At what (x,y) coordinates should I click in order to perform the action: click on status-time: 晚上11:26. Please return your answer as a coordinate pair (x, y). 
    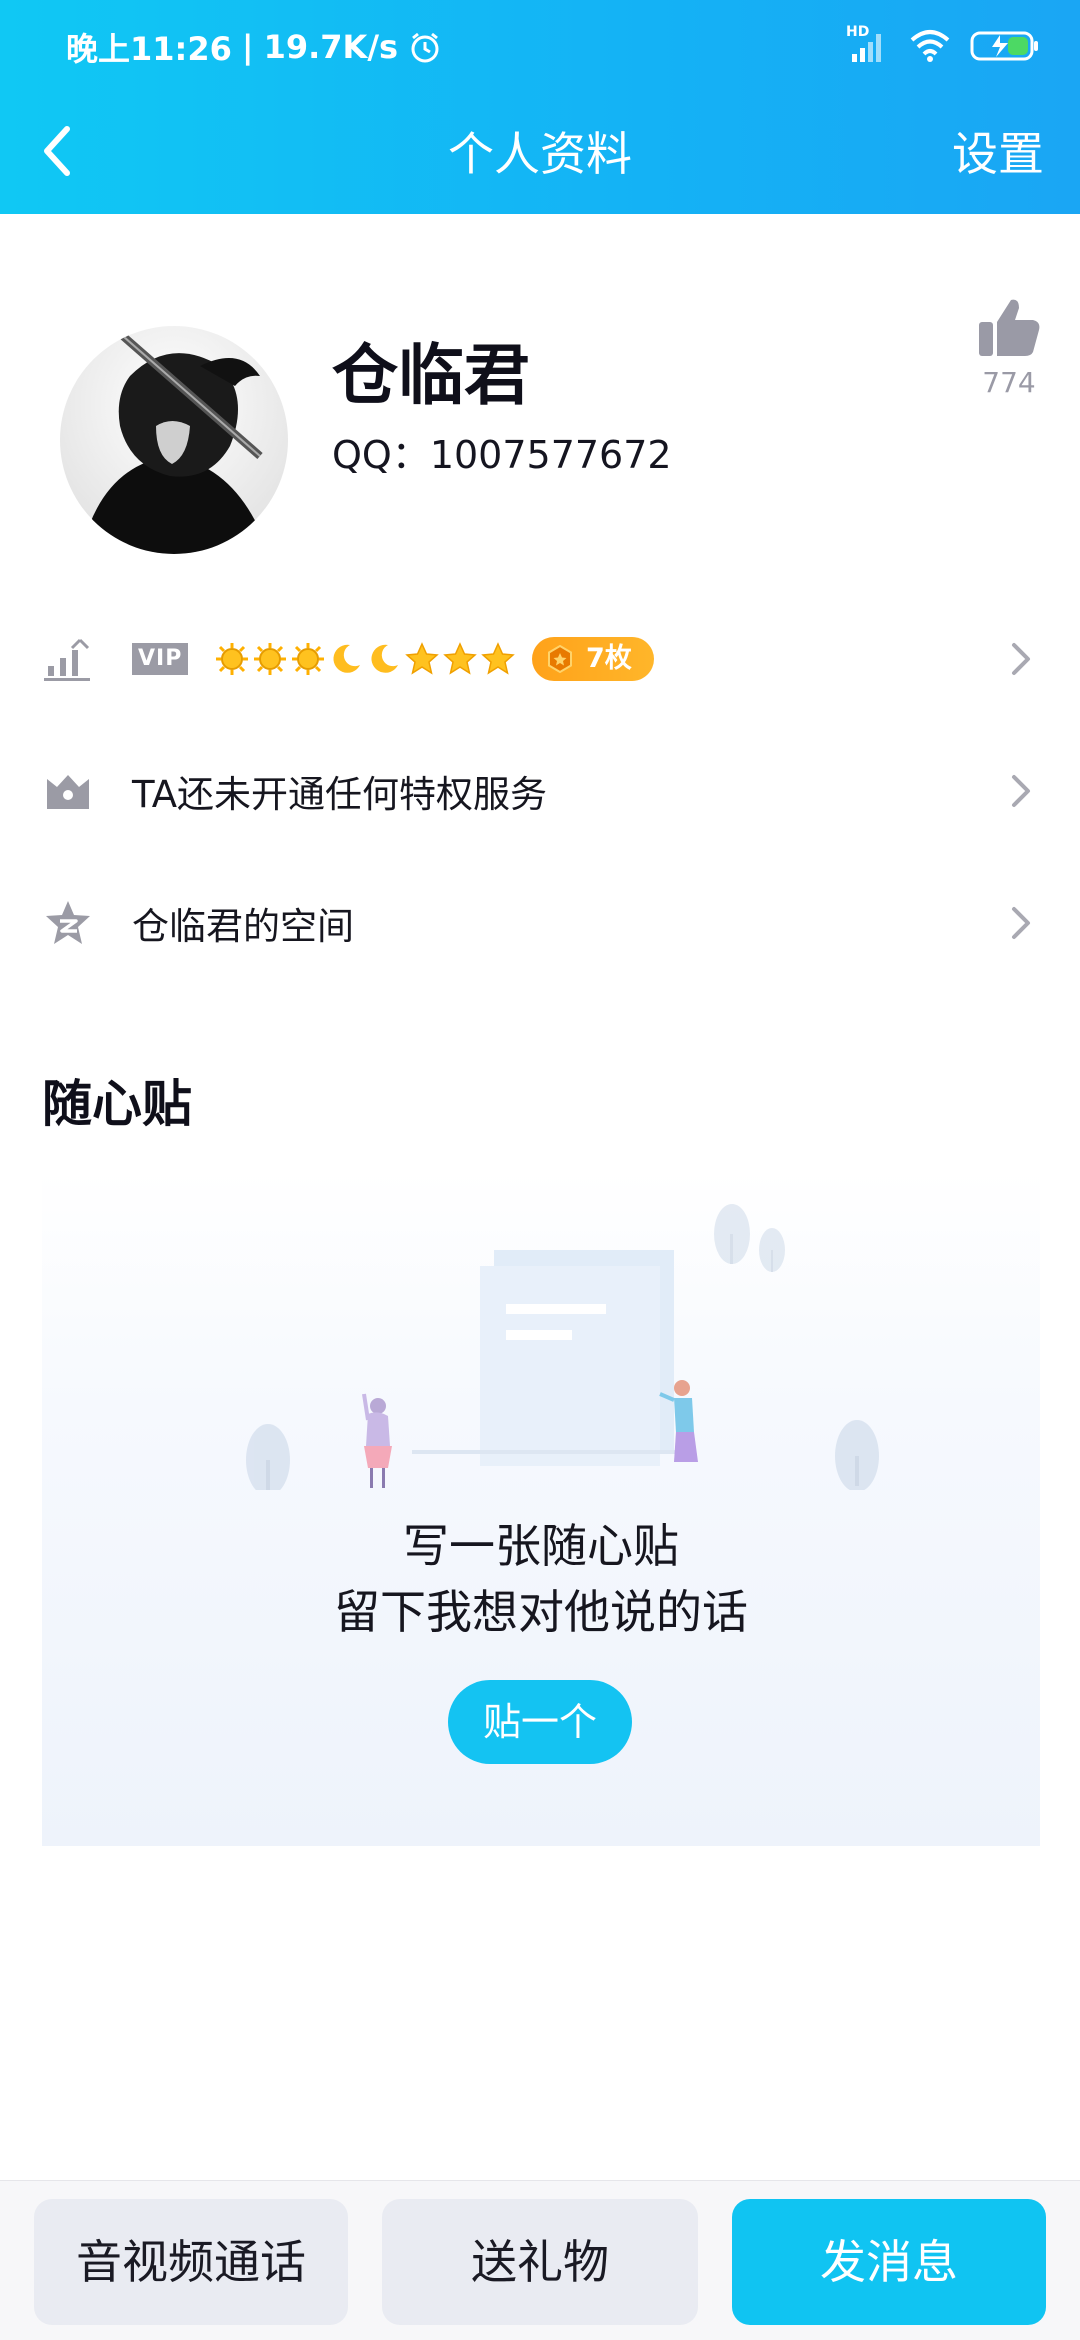
    Looking at the image, I should click on (149, 49).